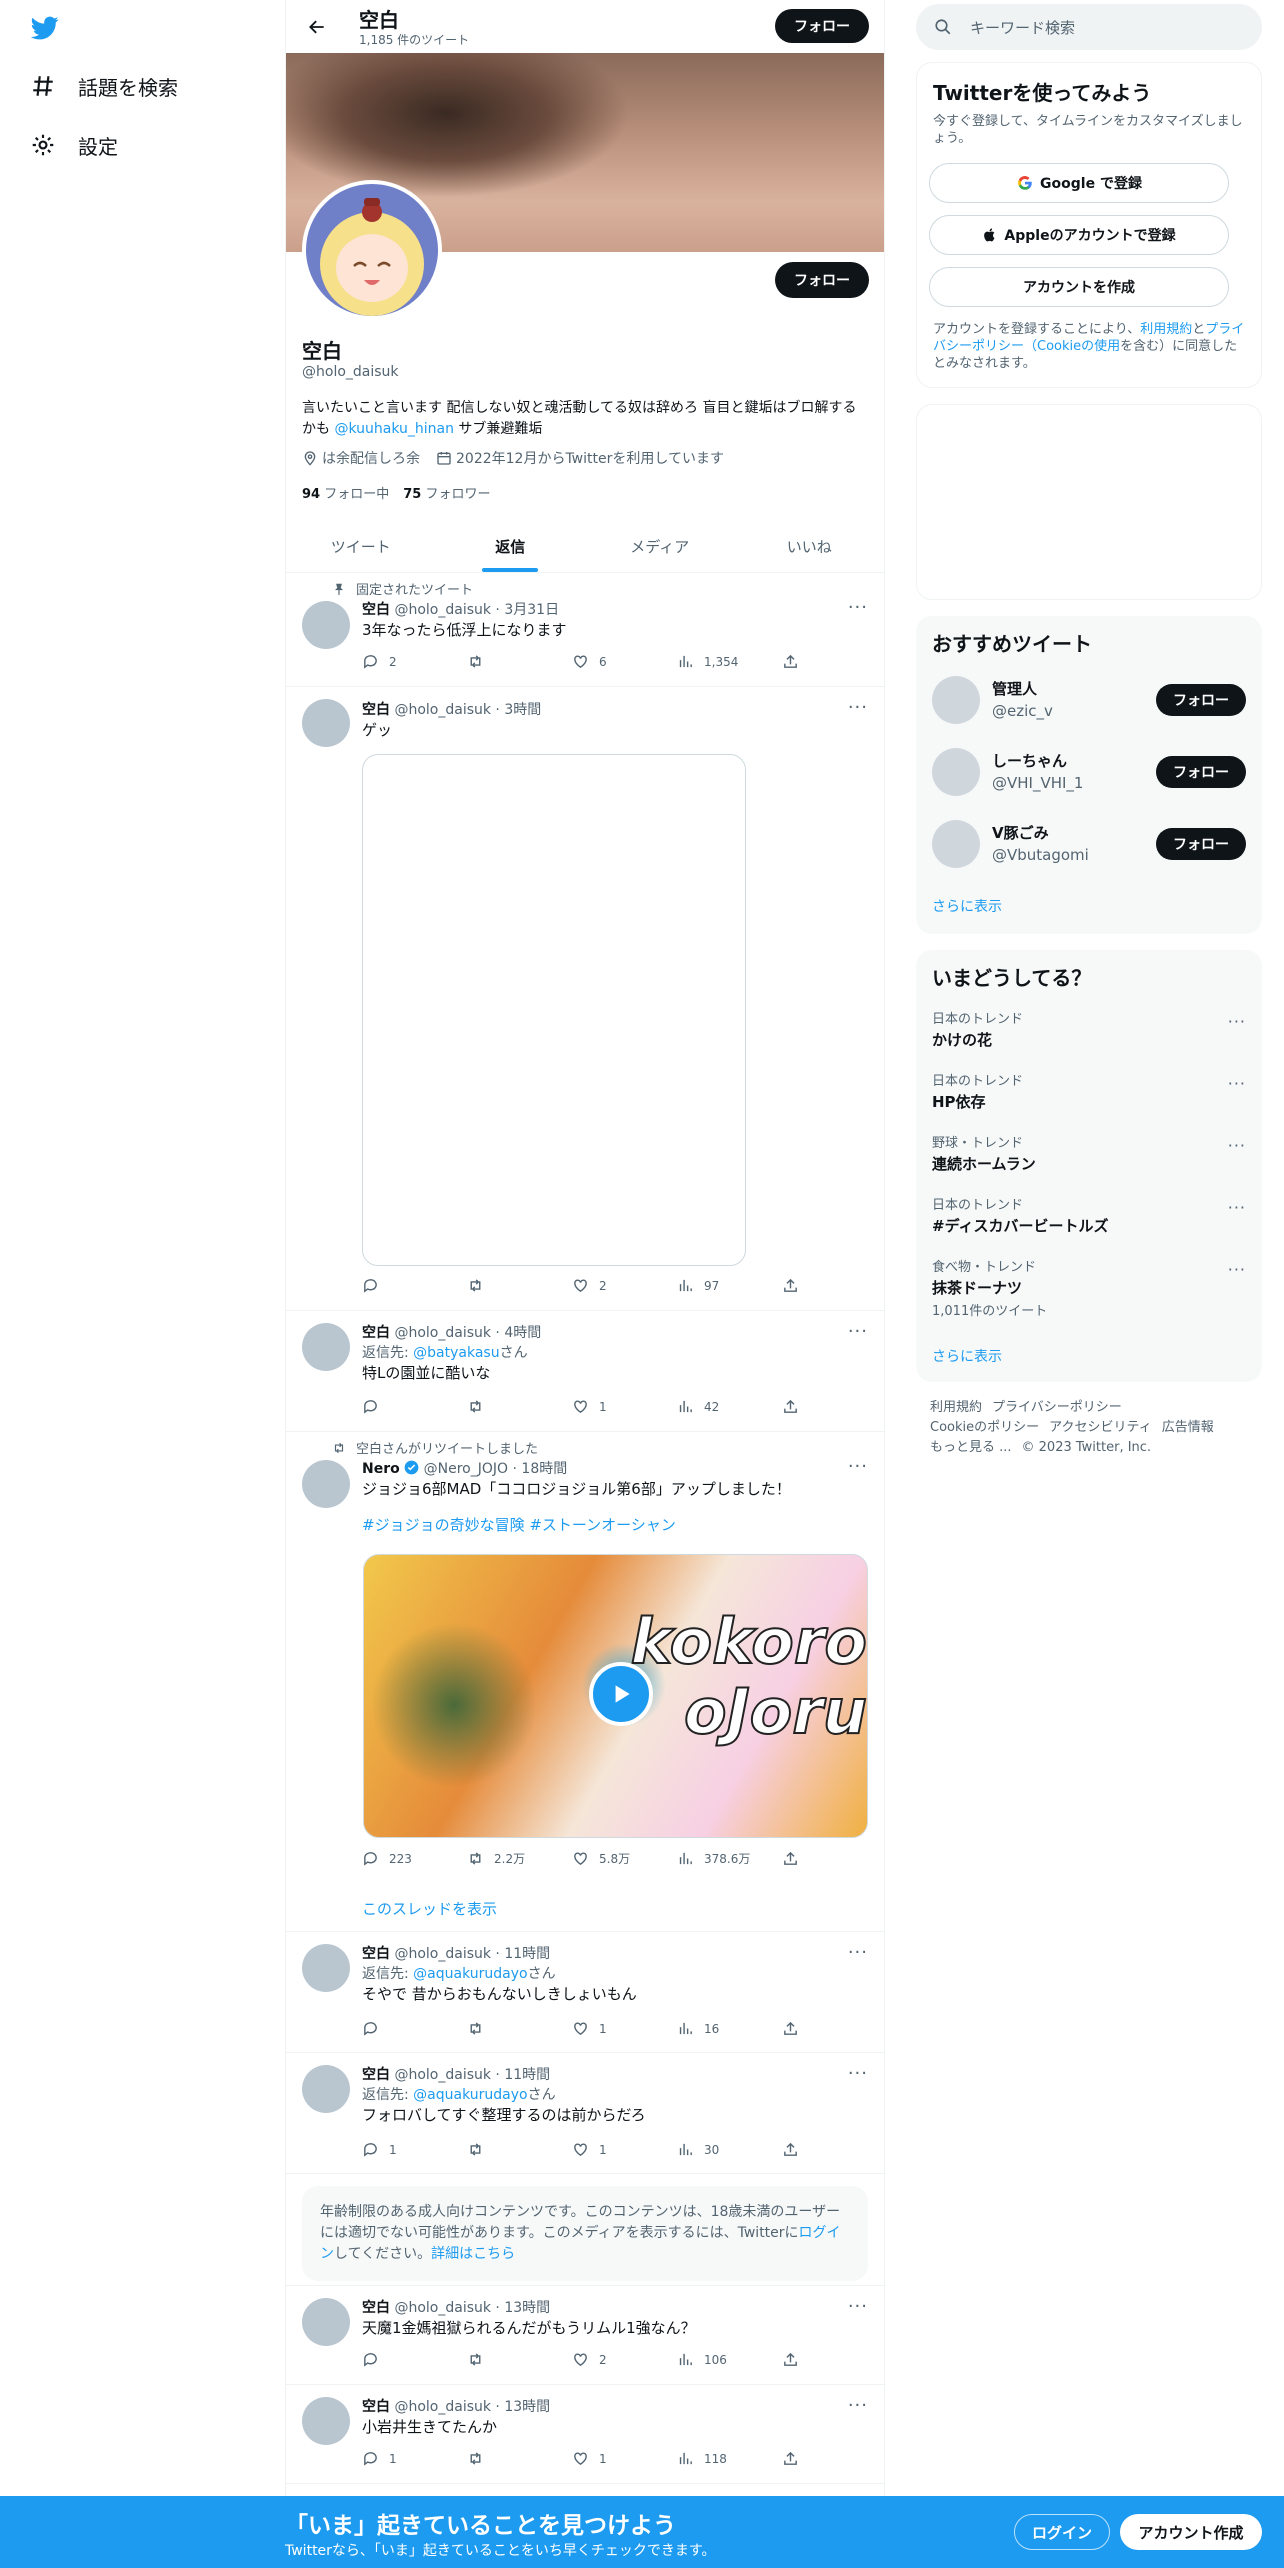 The height and width of the screenshot is (2568, 1284). Describe the element at coordinates (317, 27) in the screenshot. I see `back-button` at that location.